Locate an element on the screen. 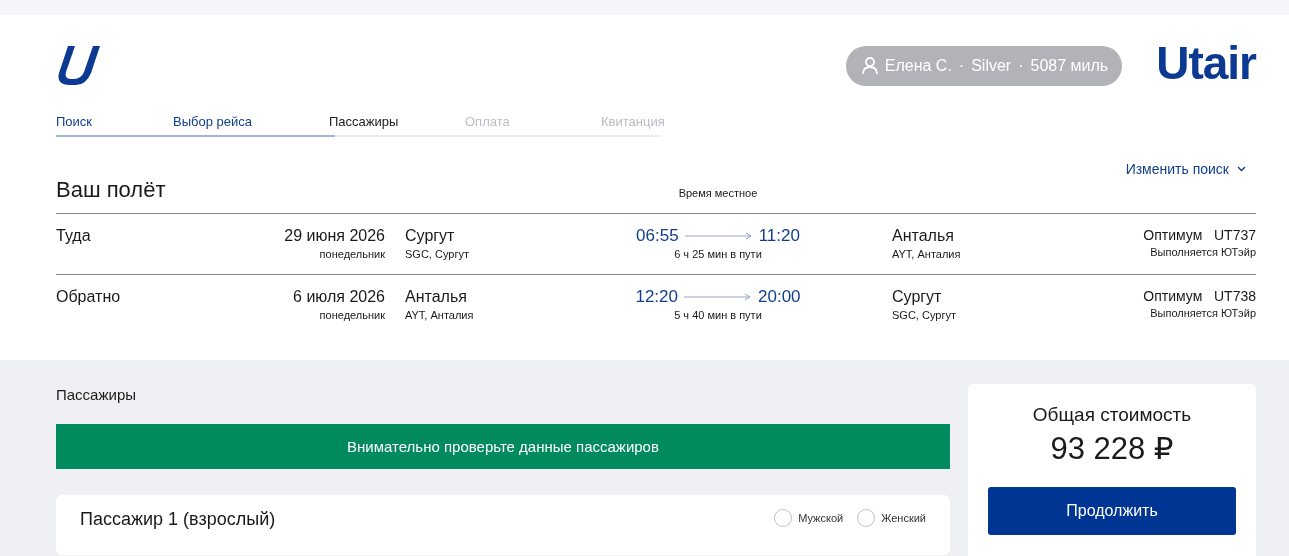 Image resolution: width=1289 pixels, height=556 pixels. step-tab: Выбор рейса is located at coordinates (251, 124).